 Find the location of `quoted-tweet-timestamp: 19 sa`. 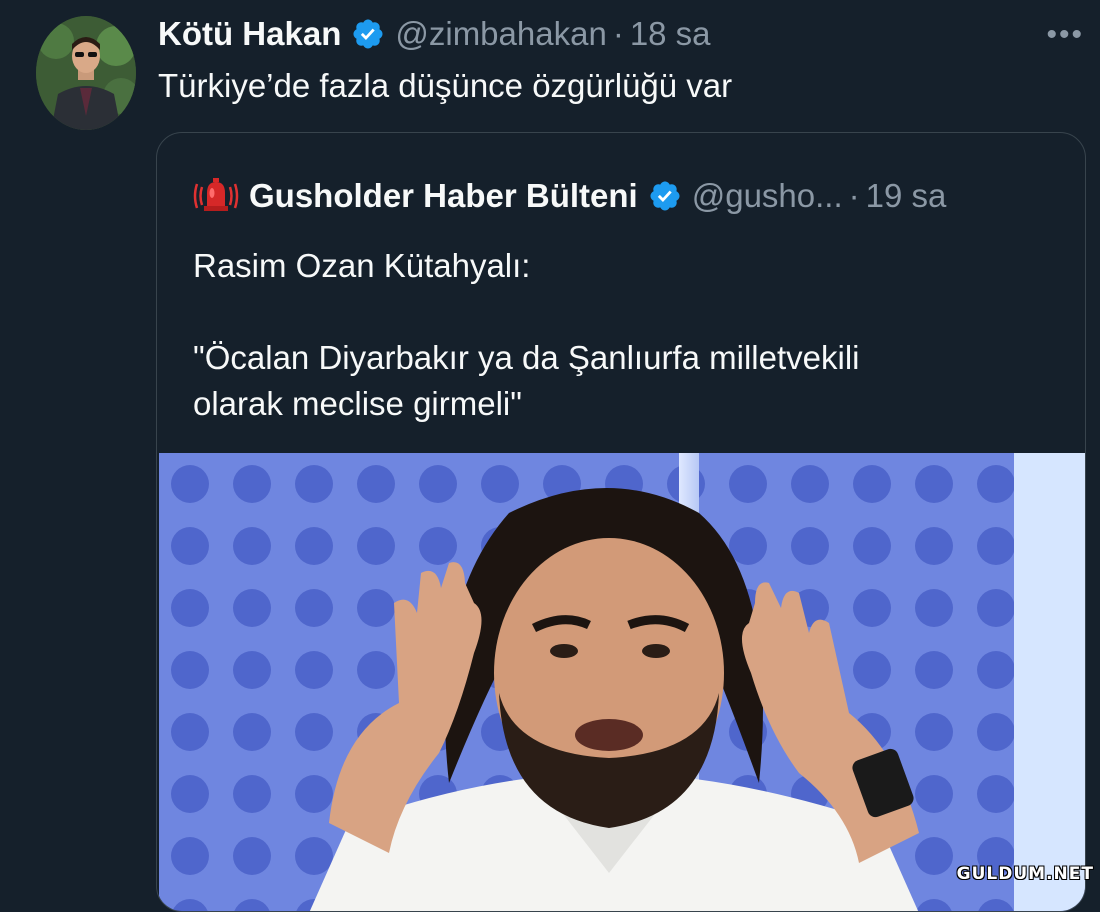

quoted-tweet-timestamp: 19 sa is located at coordinates (906, 196).